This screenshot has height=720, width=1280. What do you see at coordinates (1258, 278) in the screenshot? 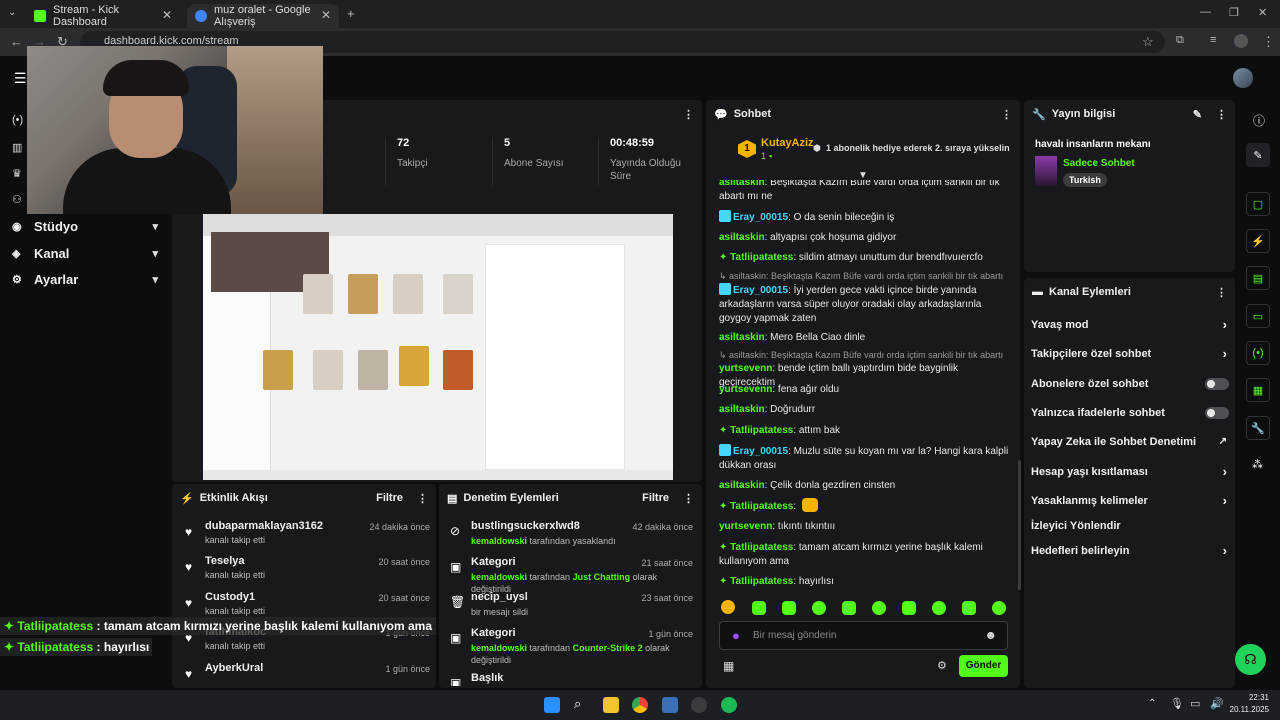
I see `notes-rail-button: ▤` at bounding box center [1258, 278].